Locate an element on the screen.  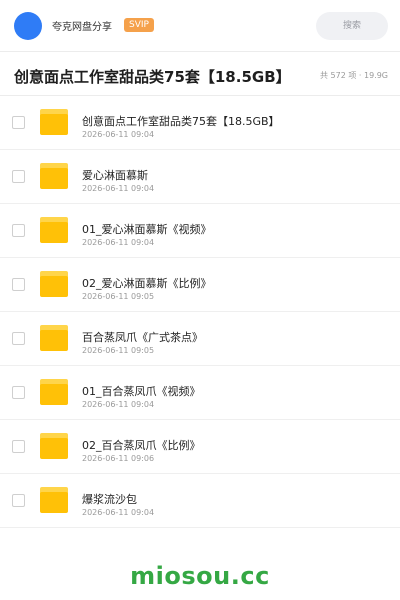
share-title-bar: 创意面点工作室甜品类75套【18.5GB】 共 572 项 · 19.9G is located at coordinates (200, 74).